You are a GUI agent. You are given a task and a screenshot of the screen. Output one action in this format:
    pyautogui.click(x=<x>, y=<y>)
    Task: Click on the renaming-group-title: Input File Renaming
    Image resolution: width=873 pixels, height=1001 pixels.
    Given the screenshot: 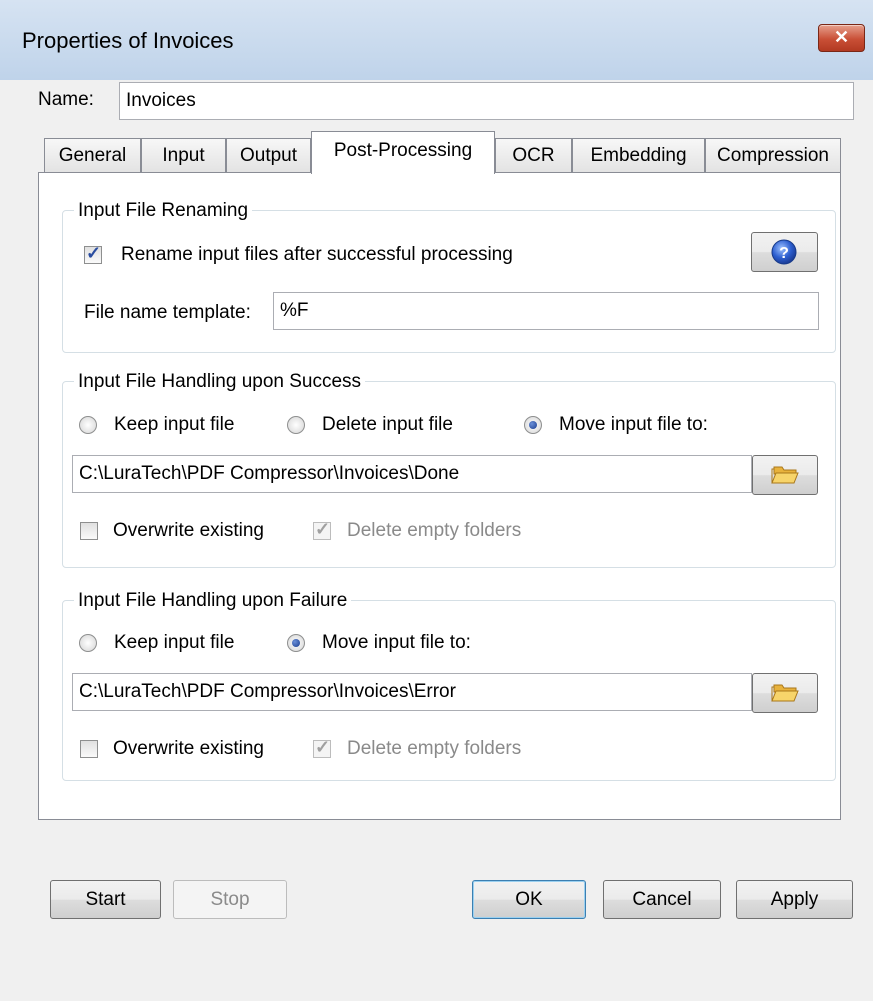 What is the action you would take?
    pyautogui.click(x=163, y=211)
    